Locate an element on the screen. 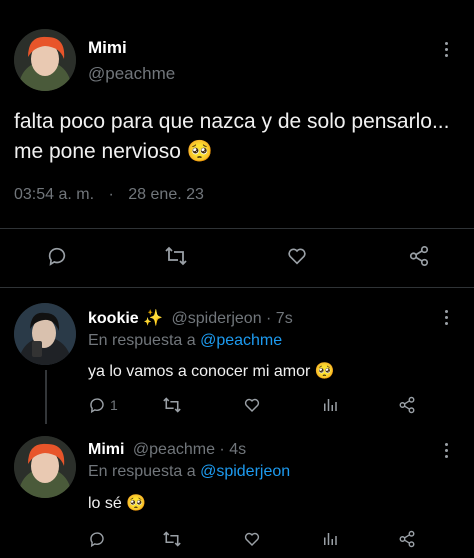  tweet-text-line2: me pone nervioso is located at coordinates (97, 151).